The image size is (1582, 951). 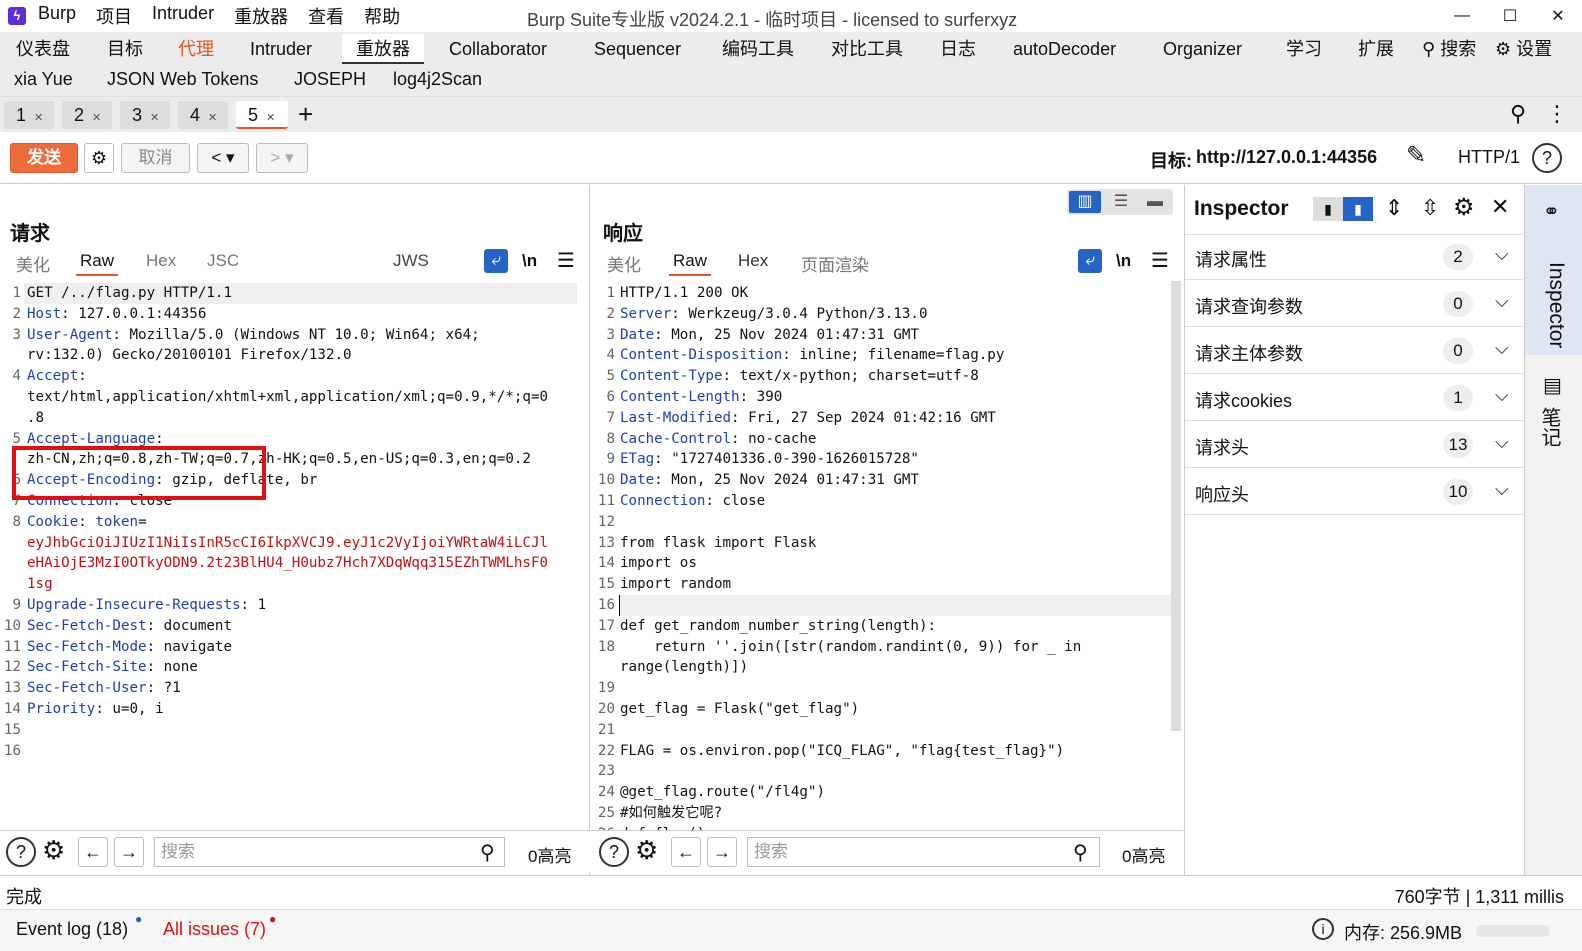 I want to click on side-tab-notes: ▤ 笔记, so click(x=1553, y=417).